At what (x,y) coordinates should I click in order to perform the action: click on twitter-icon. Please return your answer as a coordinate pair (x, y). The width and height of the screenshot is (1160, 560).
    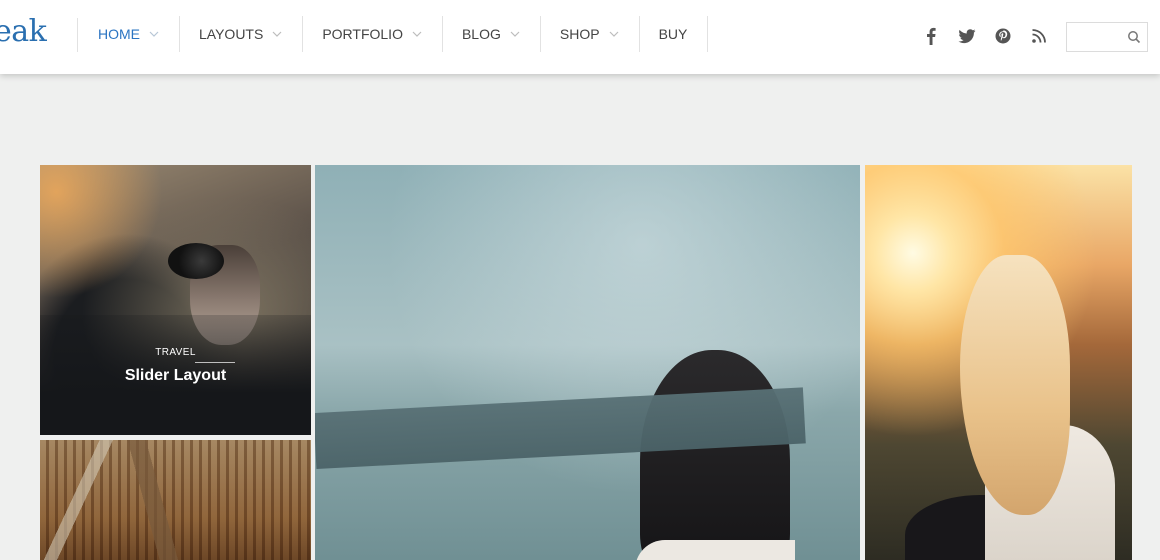
    Looking at the image, I should click on (967, 36).